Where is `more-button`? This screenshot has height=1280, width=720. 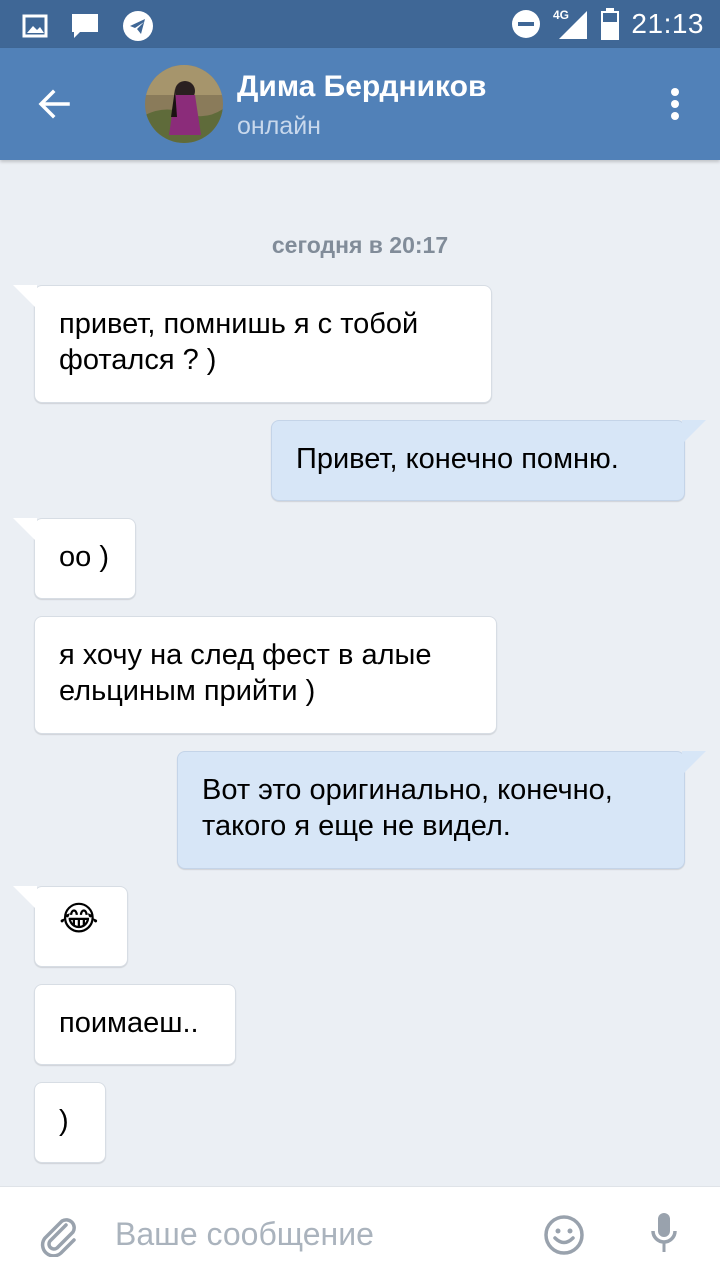
more-button is located at coordinates (675, 104).